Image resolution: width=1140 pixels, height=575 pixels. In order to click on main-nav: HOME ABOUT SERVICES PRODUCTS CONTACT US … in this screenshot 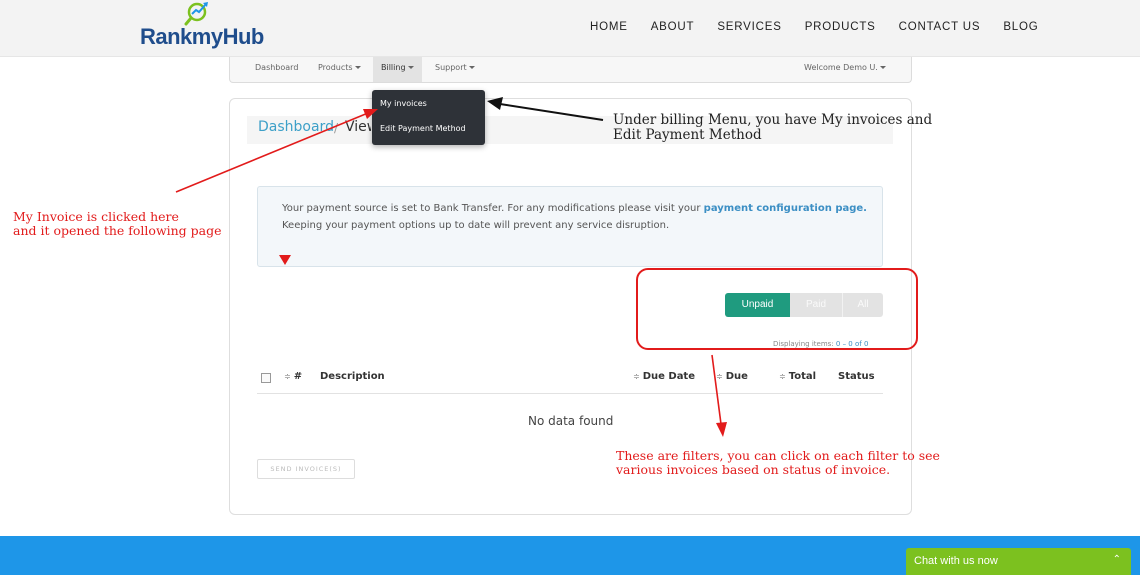, I will do `click(825, 27)`.